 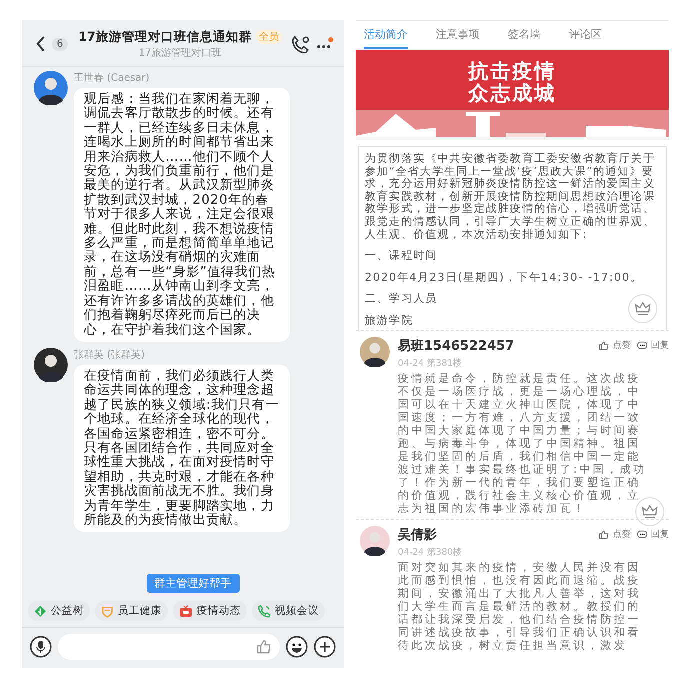 I want to click on shortcut-chip: 疫情动态, so click(x=210, y=611).